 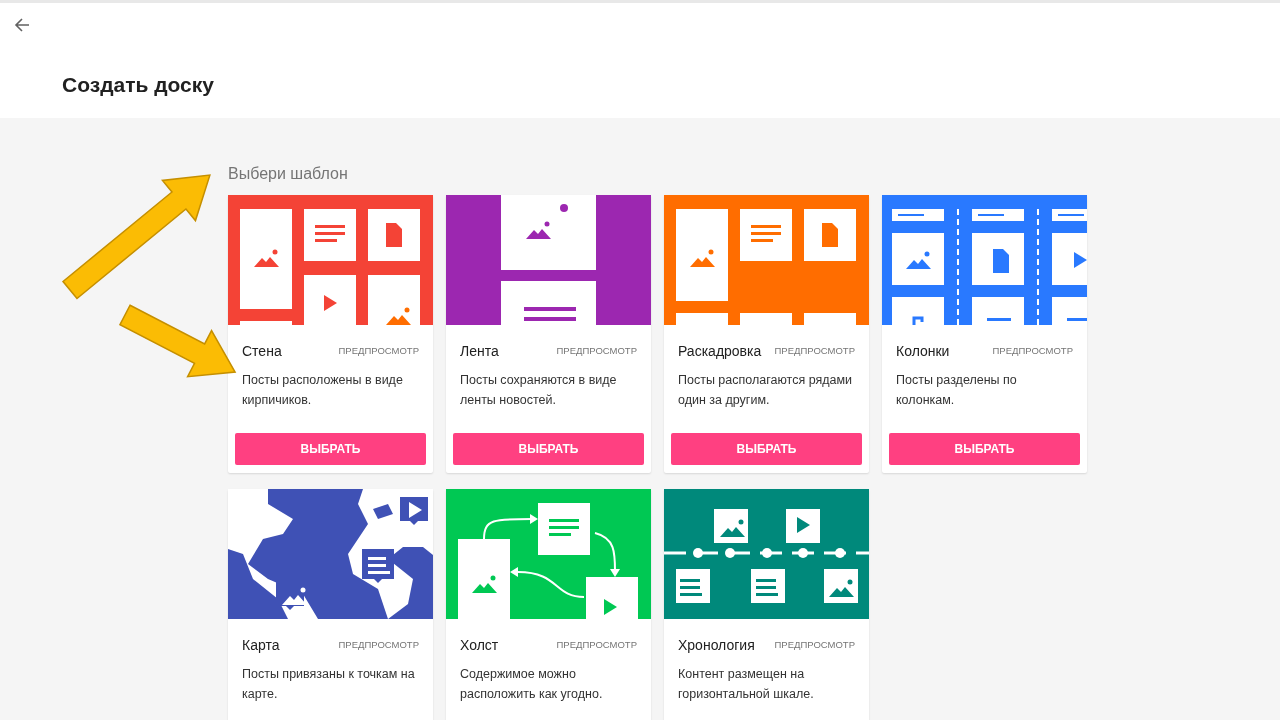 What do you see at coordinates (322, 390) in the screenshot?
I see `template-description: Посты расположены в виде кирпичиков.` at bounding box center [322, 390].